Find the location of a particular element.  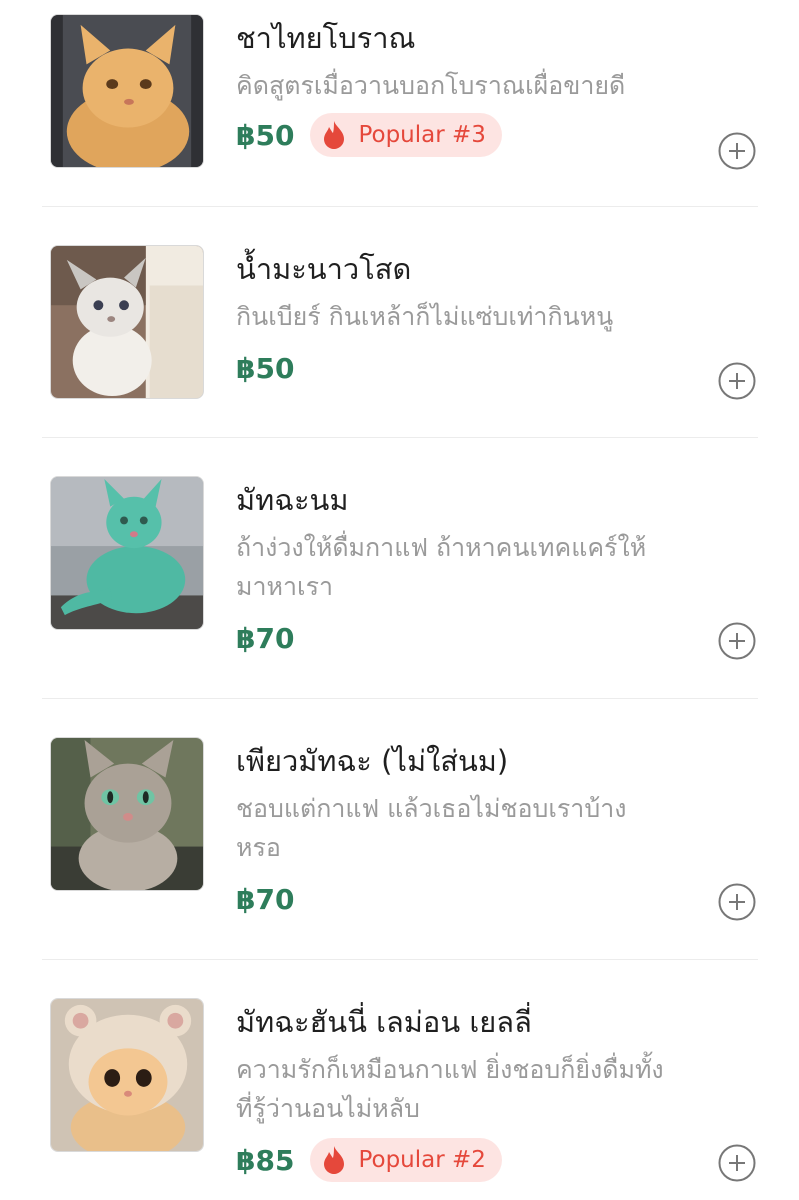

product-image-orange-cat is located at coordinates (127, 91).